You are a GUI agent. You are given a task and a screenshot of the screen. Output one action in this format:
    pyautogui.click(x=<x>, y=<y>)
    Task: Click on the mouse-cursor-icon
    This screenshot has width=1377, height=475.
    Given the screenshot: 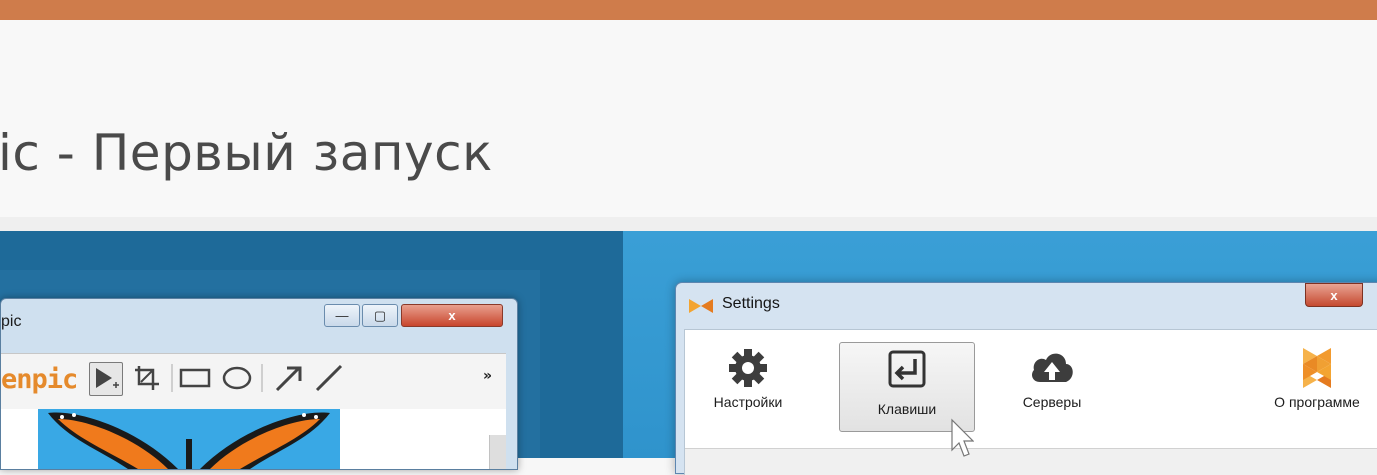 What is the action you would take?
    pyautogui.click(x=962, y=440)
    